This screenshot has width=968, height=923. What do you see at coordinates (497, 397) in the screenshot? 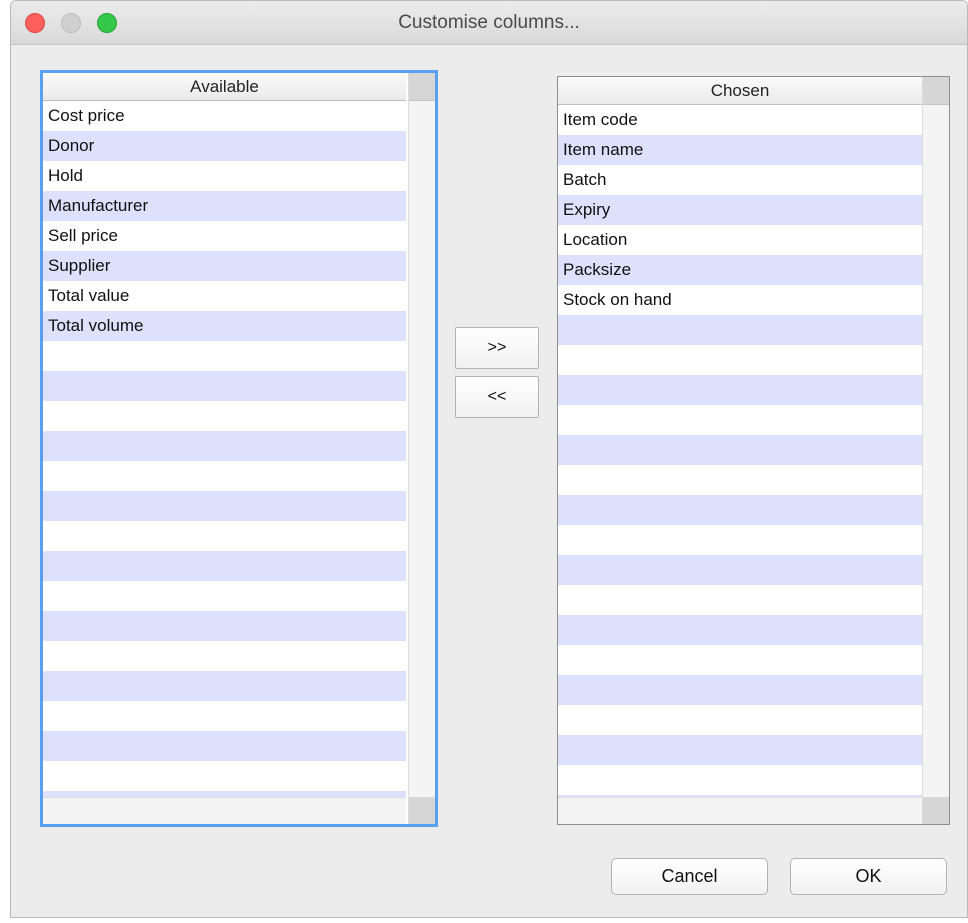
I see `remove-column-button: <<` at bounding box center [497, 397].